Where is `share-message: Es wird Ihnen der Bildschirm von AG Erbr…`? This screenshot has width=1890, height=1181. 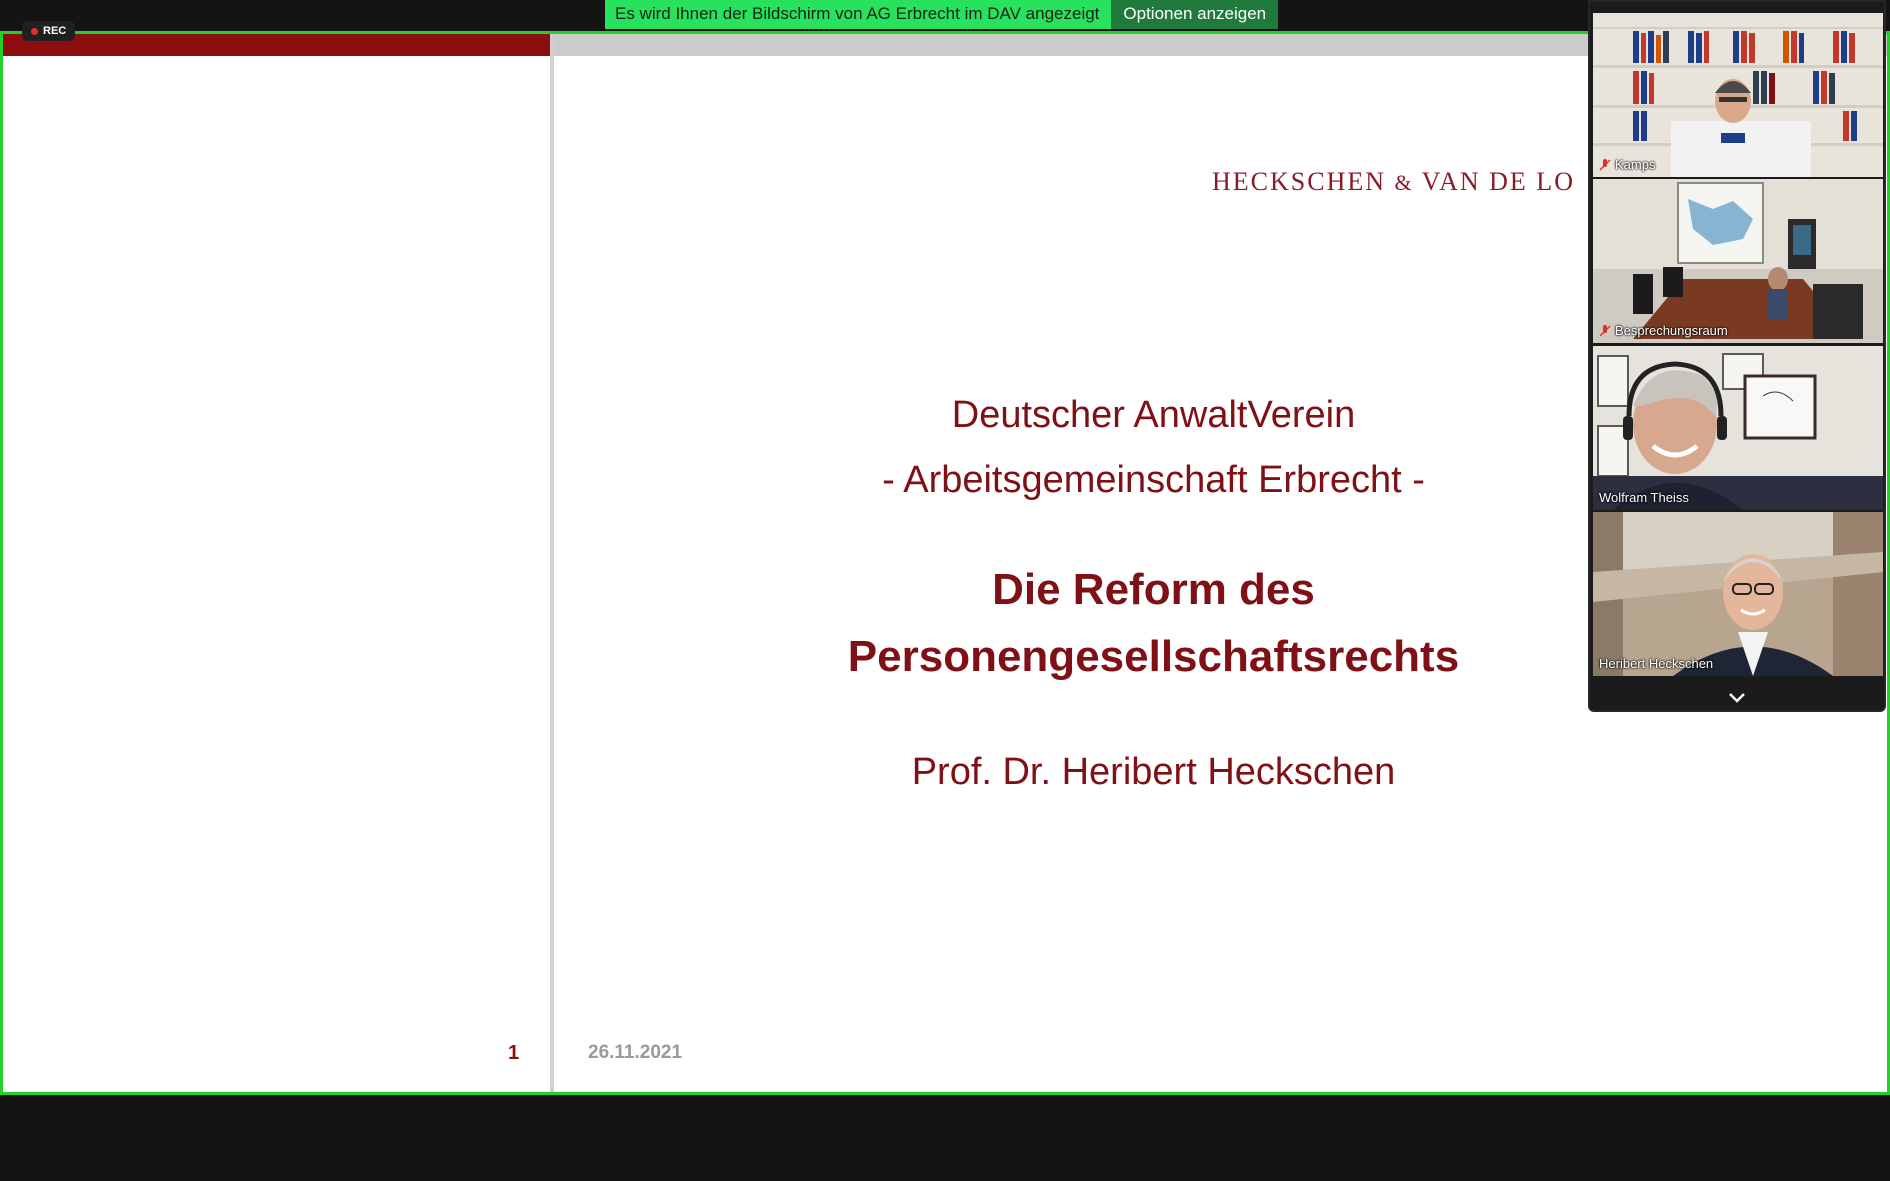
share-message: Es wird Ihnen der Bildschirm von AG Erbr… is located at coordinates (858, 14).